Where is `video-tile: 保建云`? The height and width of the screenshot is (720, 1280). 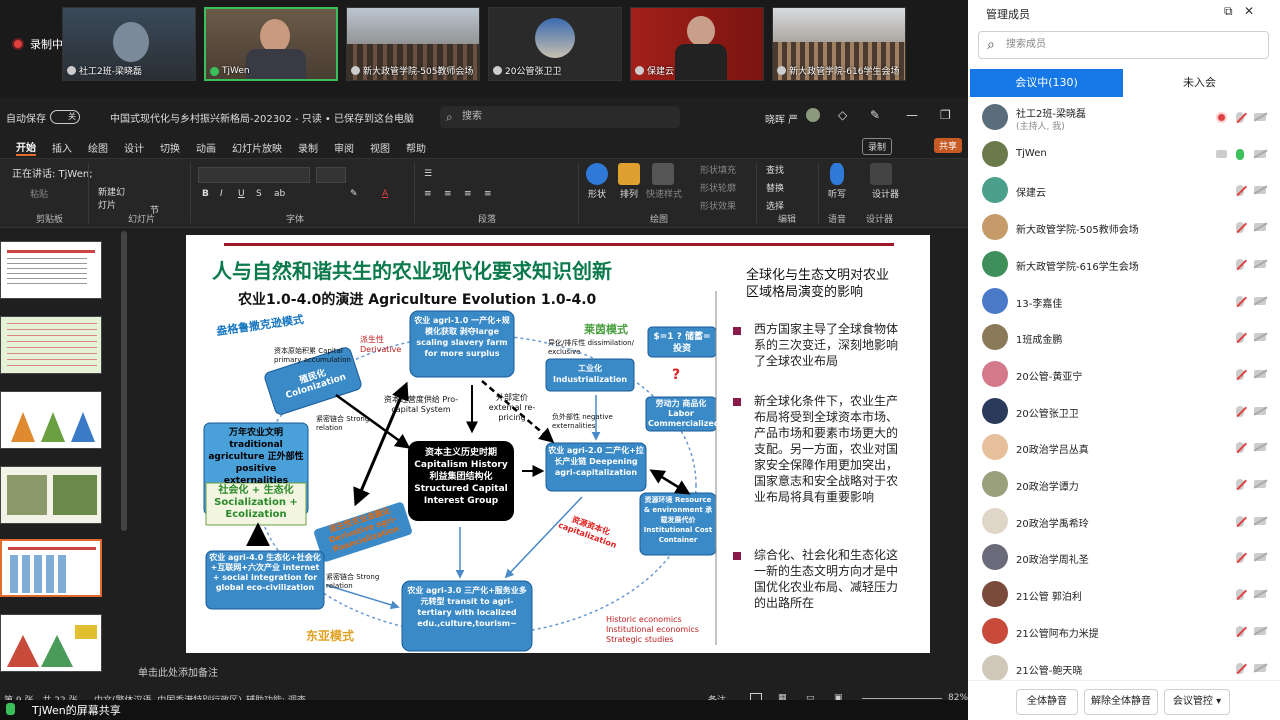
video-tile: 保建云 is located at coordinates (697, 44).